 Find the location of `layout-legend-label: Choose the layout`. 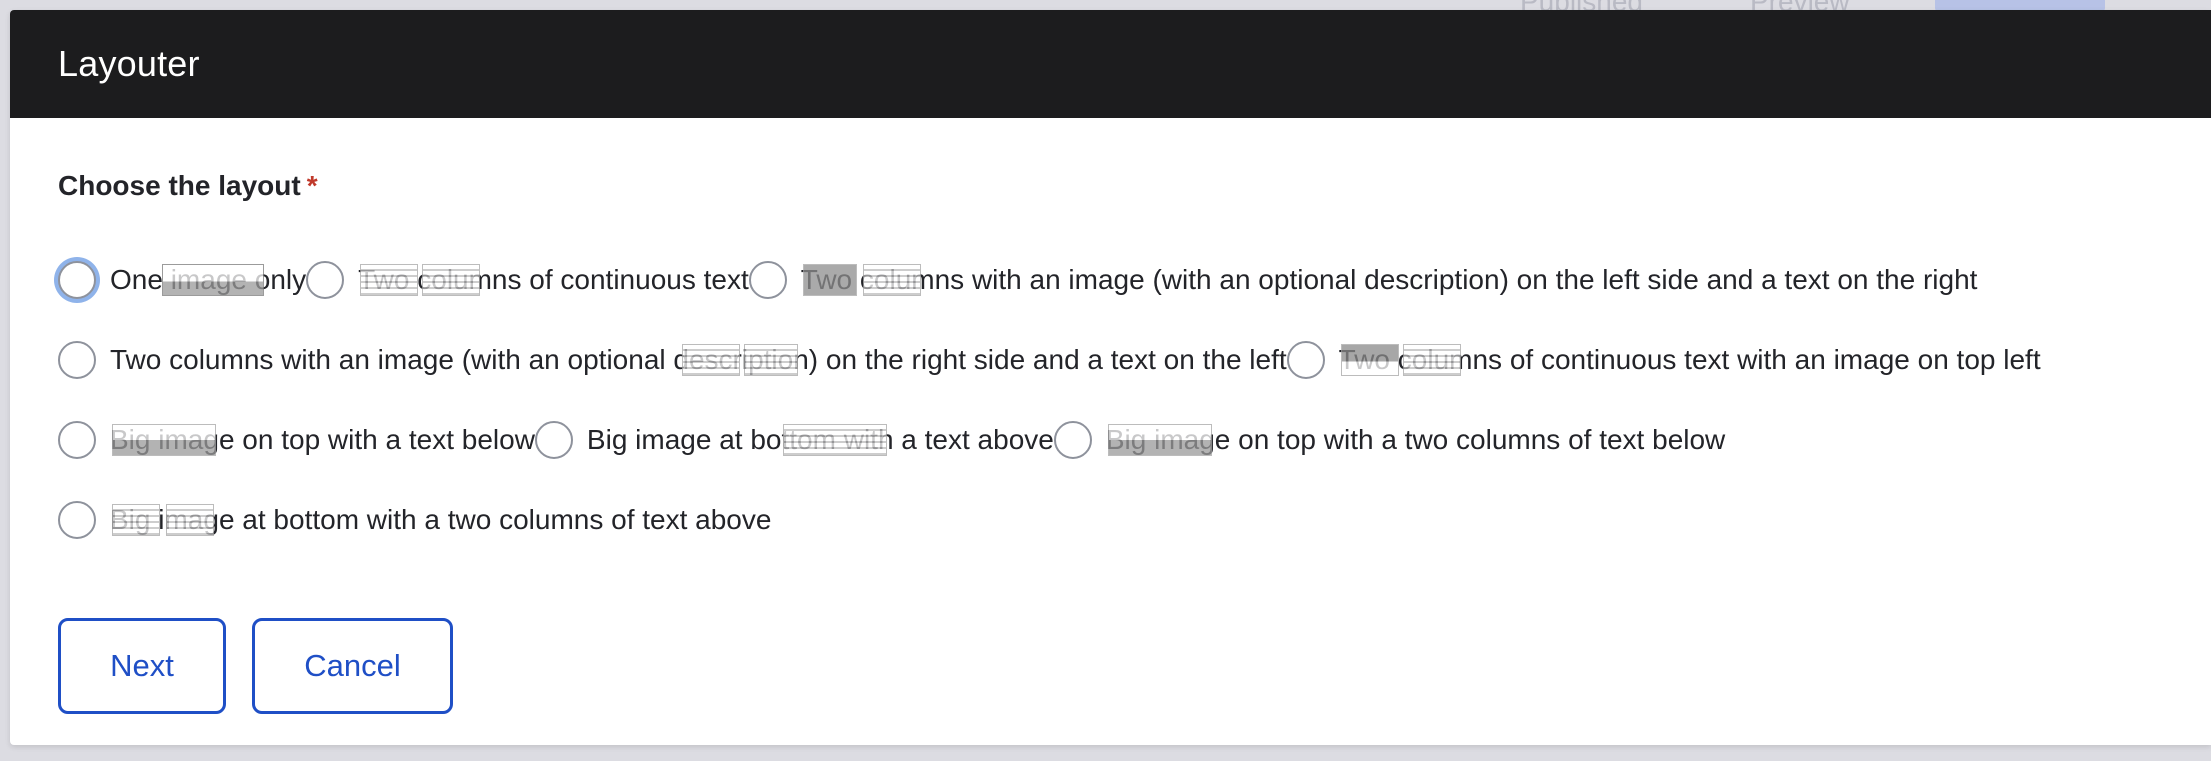

layout-legend-label: Choose the layout is located at coordinates (179, 185).